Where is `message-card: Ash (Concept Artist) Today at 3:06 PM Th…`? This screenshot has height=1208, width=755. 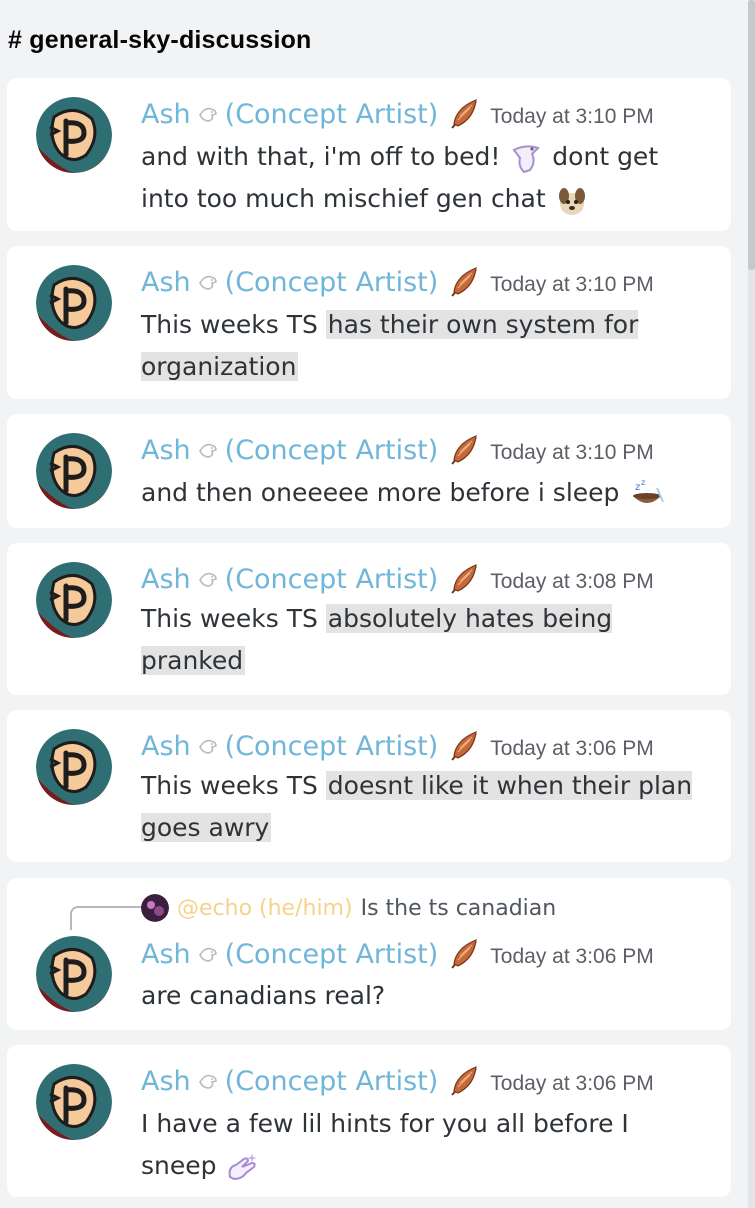 message-card: Ash (Concept Artist) Today at 3:06 PM Th… is located at coordinates (369, 786).